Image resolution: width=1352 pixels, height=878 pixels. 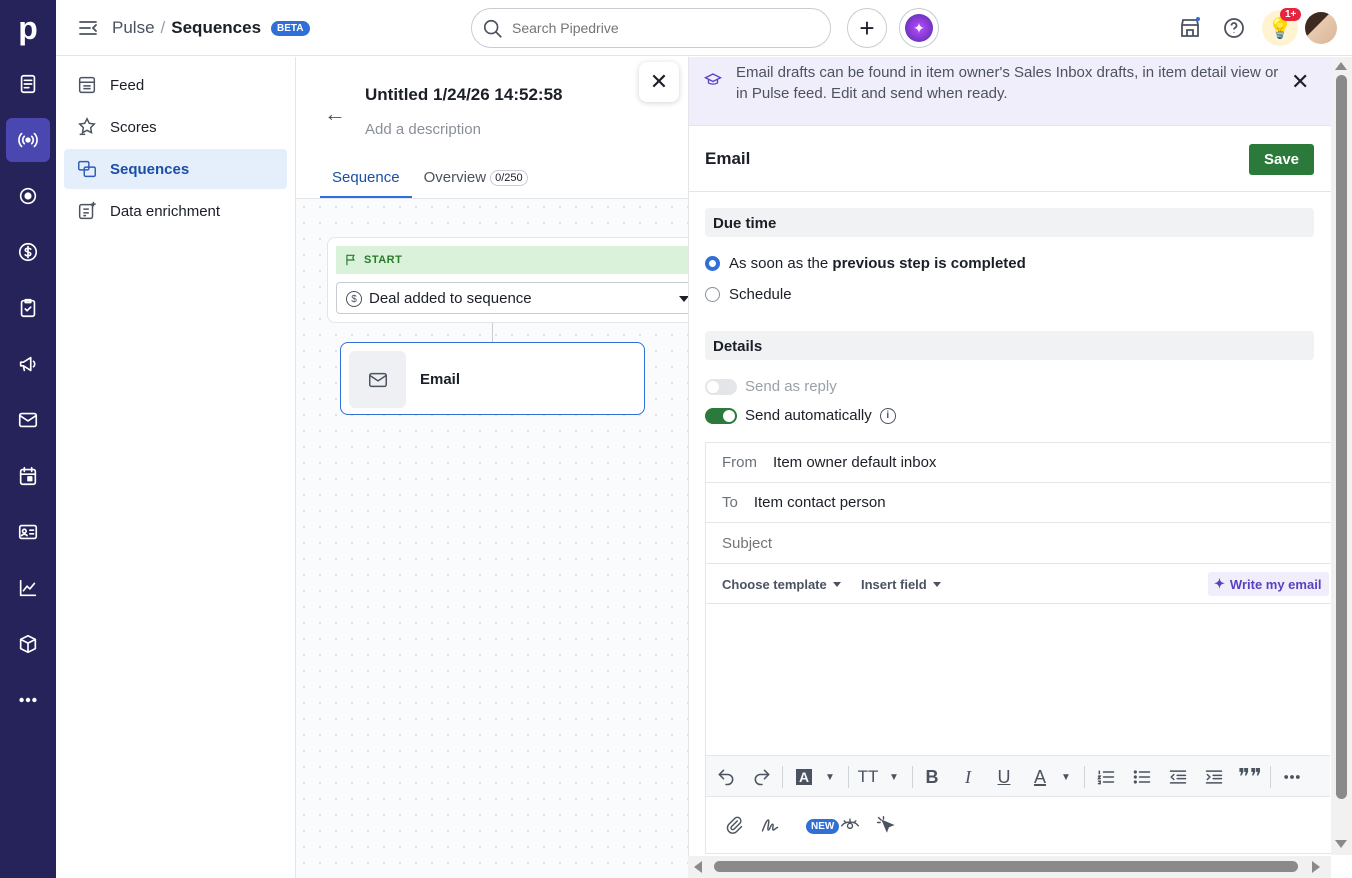 What do you see at coordinates (366, 181) in the screenshot?
I see `tab-sequence: Sequence` at bounding box center [366, 181].